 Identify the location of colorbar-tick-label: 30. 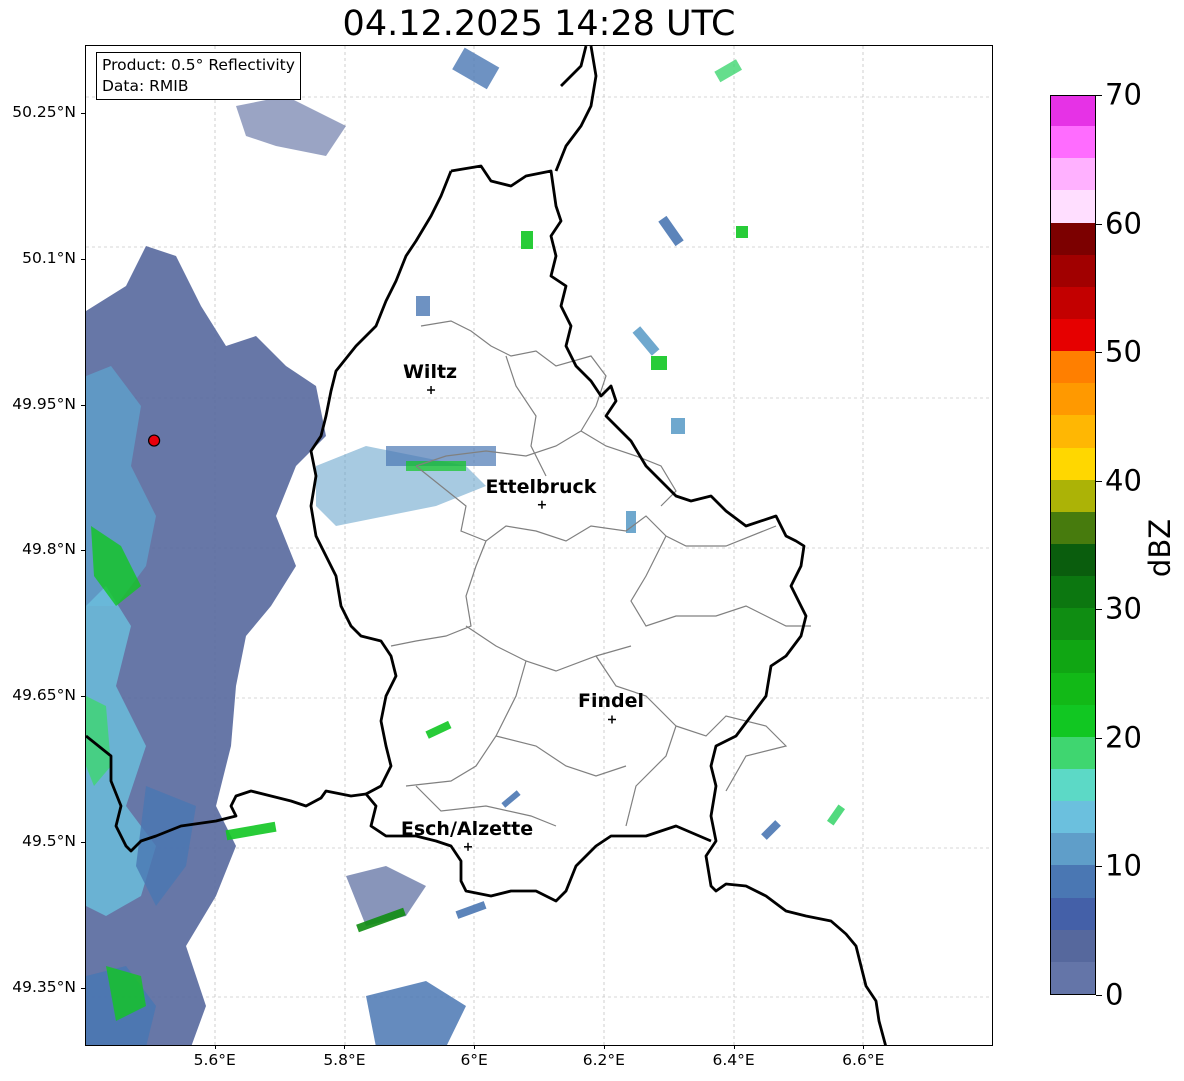
(1123, 608).